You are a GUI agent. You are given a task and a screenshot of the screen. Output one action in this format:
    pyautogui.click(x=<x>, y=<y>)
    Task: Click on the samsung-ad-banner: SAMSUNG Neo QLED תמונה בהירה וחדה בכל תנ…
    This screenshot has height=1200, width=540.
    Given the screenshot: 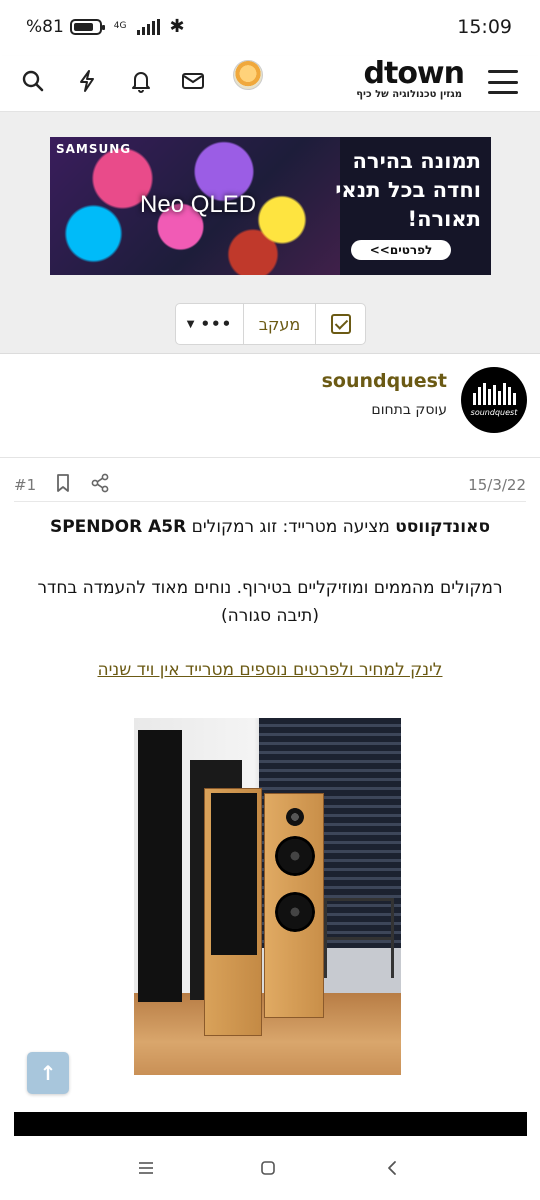 What is the action you would take?
    pyautogui.click(x=270, y=206)
    